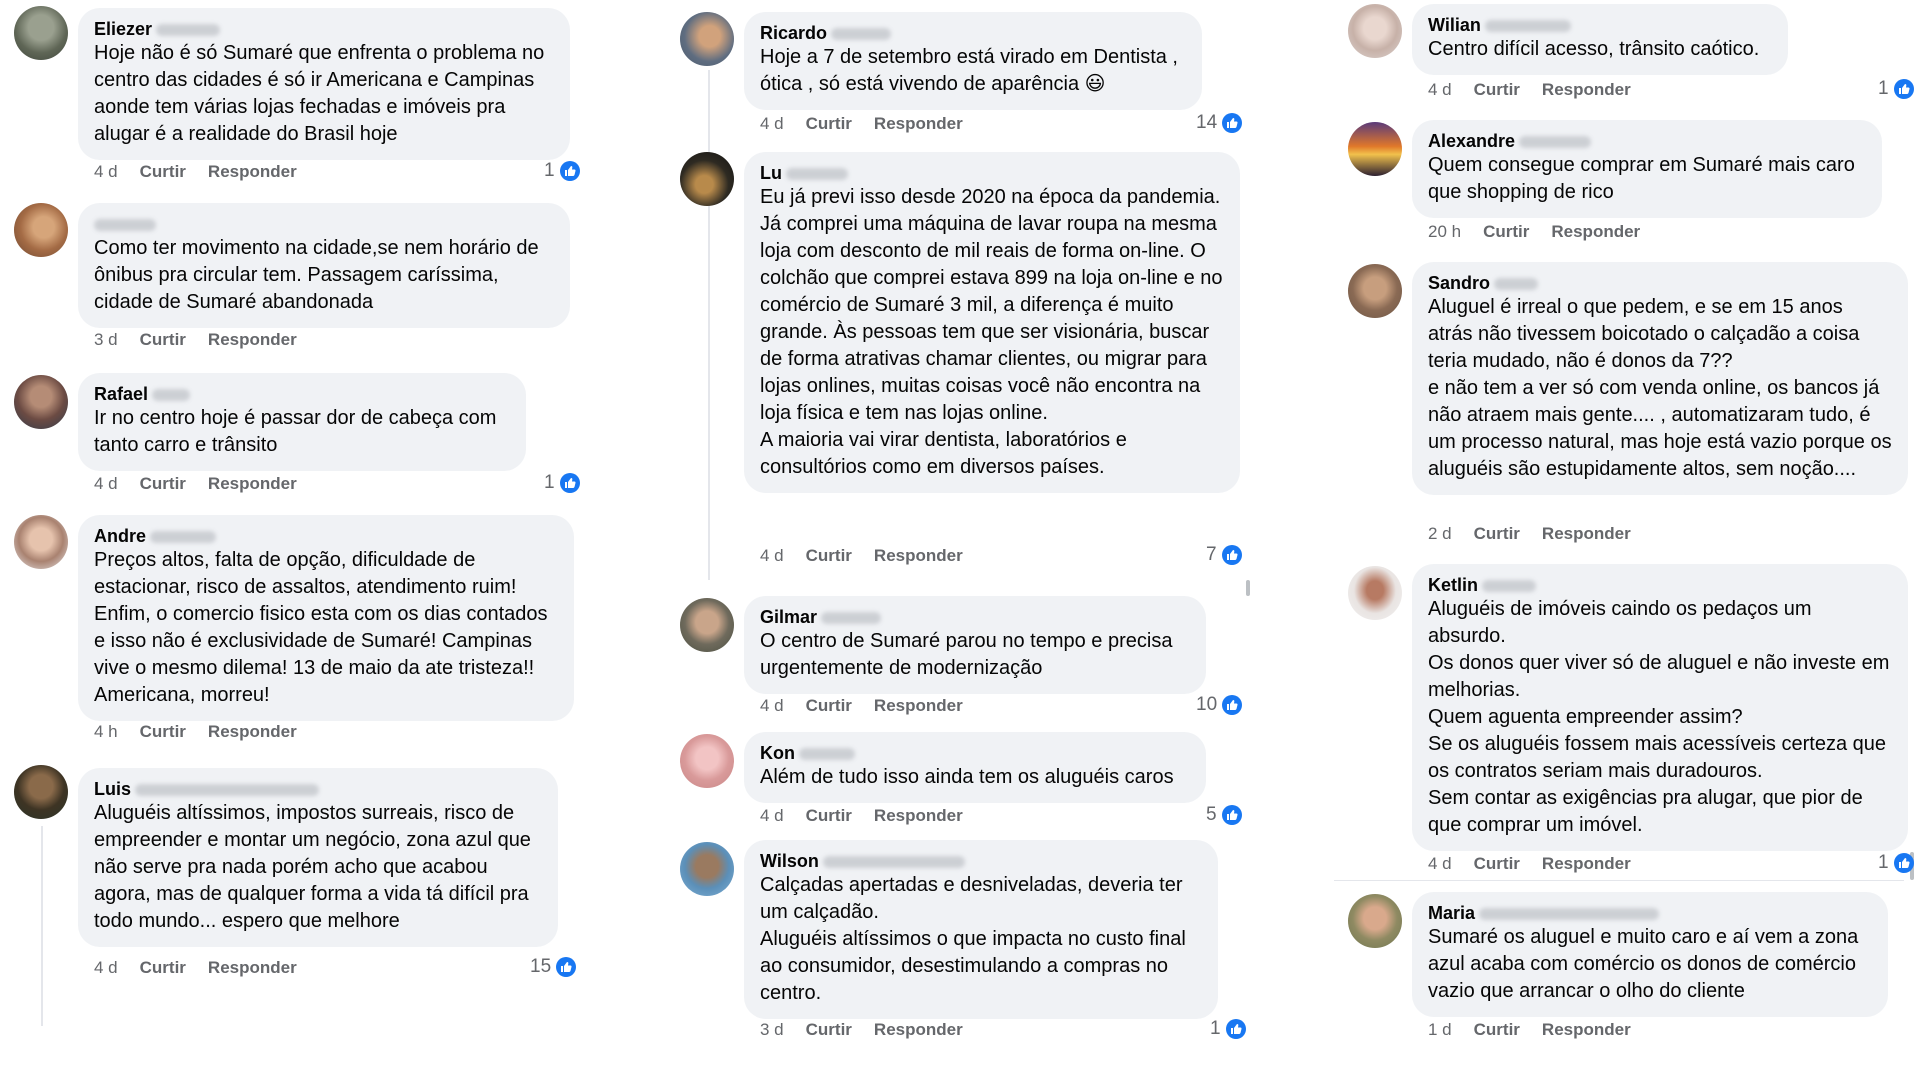 The width and height of the screenshot is (1920, 1080). Describe the element at coordinates (975, 753) in the screenshot. I see `comment-author: Kon` at that location.